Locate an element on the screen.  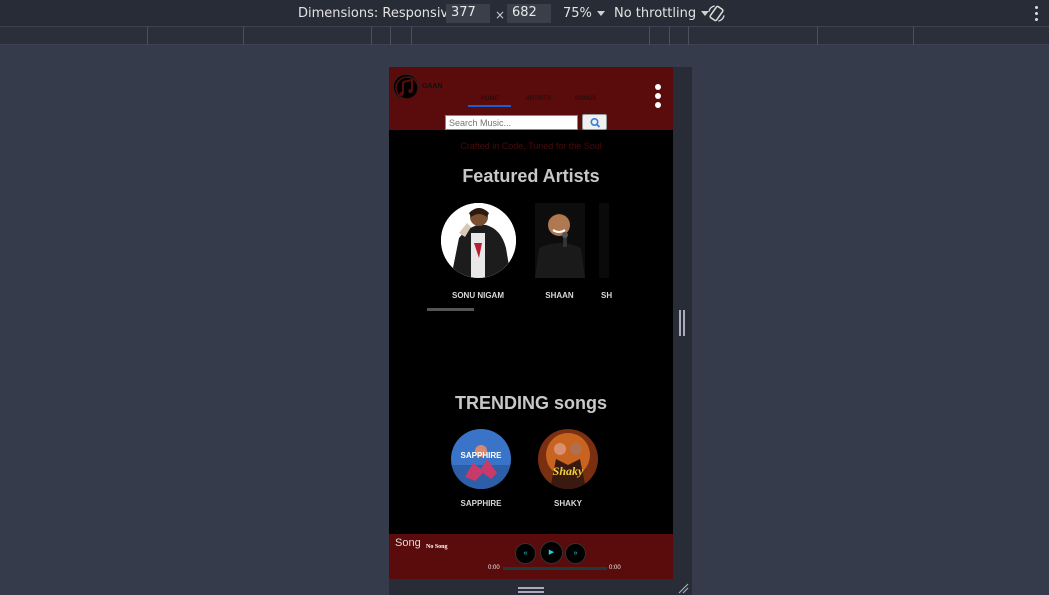
featured-artists-title: Featured Artists is located at coordinates (531, 176).